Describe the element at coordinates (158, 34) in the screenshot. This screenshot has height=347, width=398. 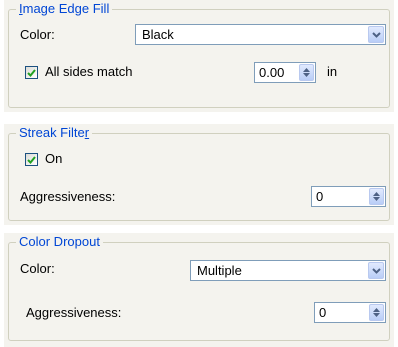
I see `edge-fill-color-value: Black` at that location.